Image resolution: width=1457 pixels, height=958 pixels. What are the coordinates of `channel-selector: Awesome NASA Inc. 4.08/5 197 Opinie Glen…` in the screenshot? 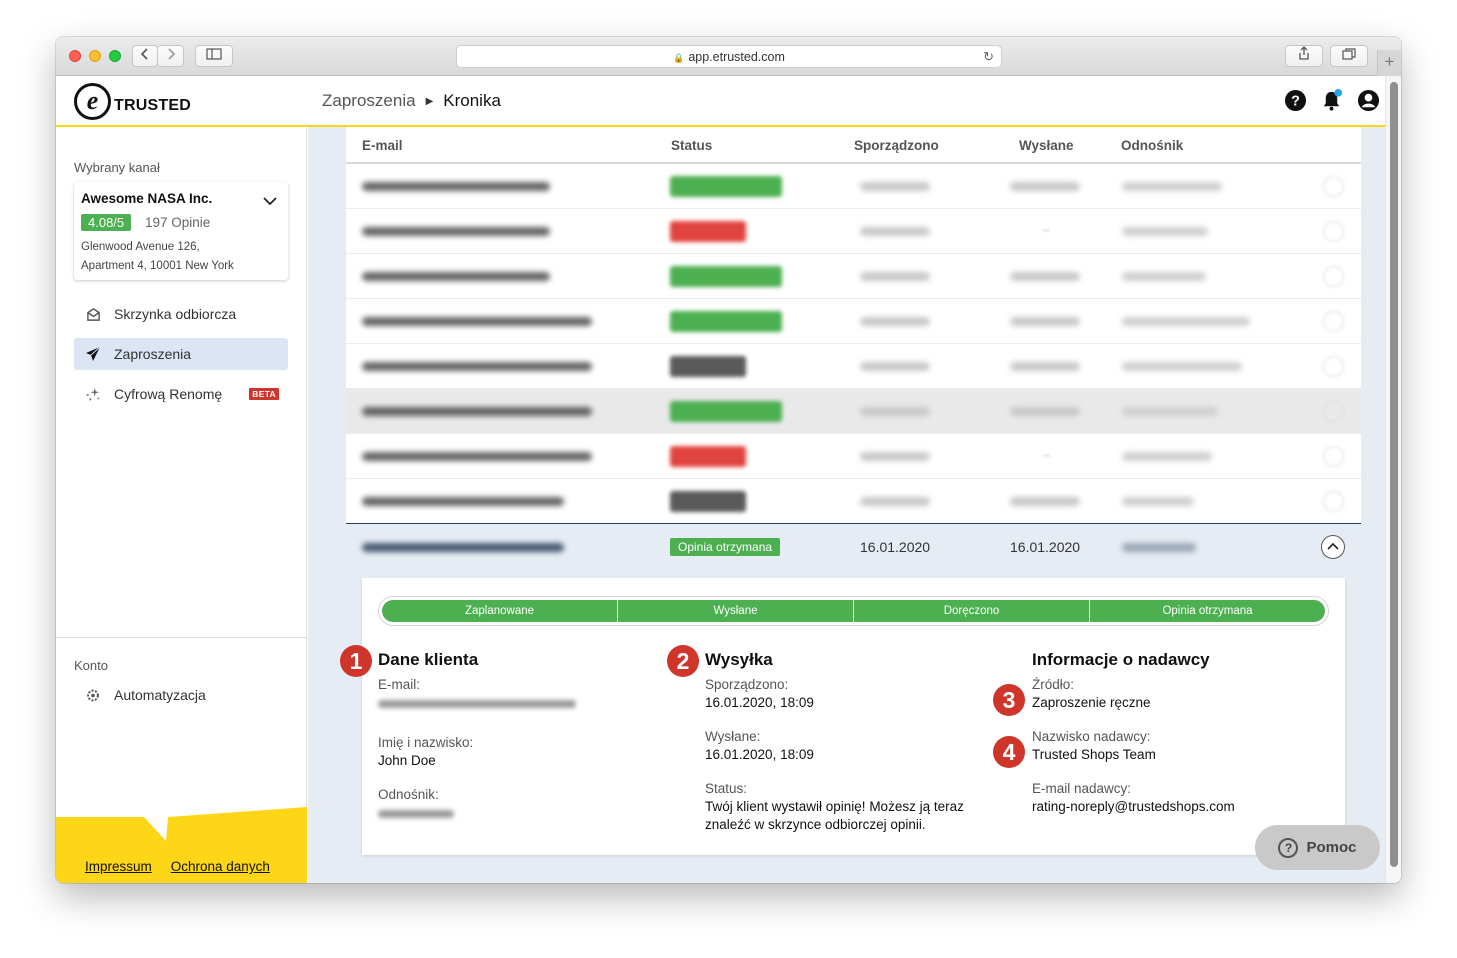 It's located at (181, 231).